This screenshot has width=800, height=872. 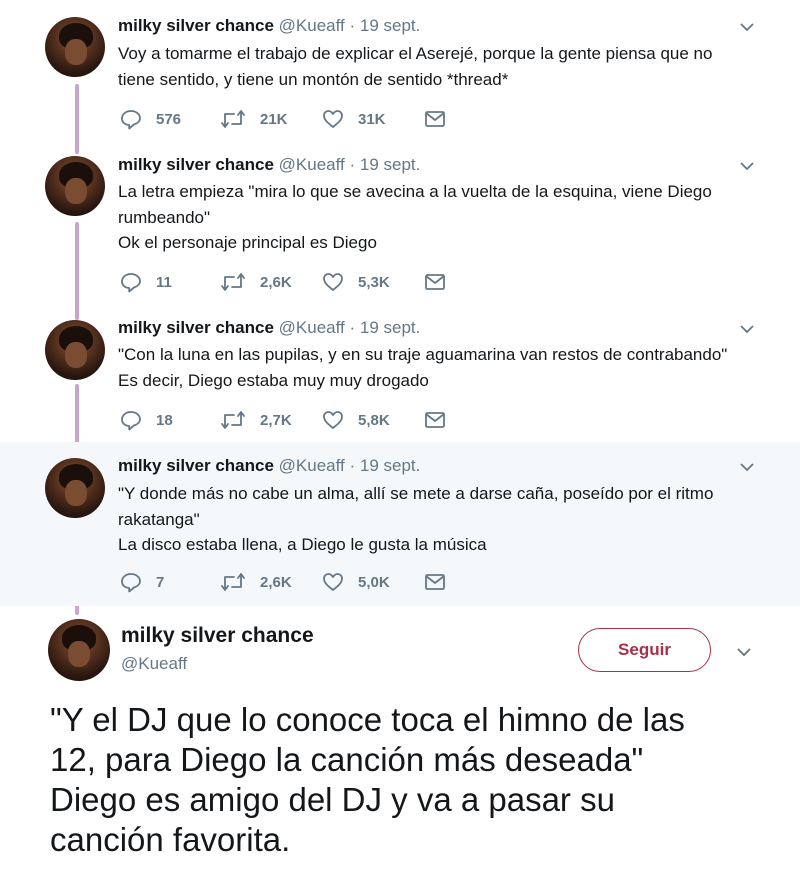 I want to click on like-button: 31K, so click(x=354, y=119).